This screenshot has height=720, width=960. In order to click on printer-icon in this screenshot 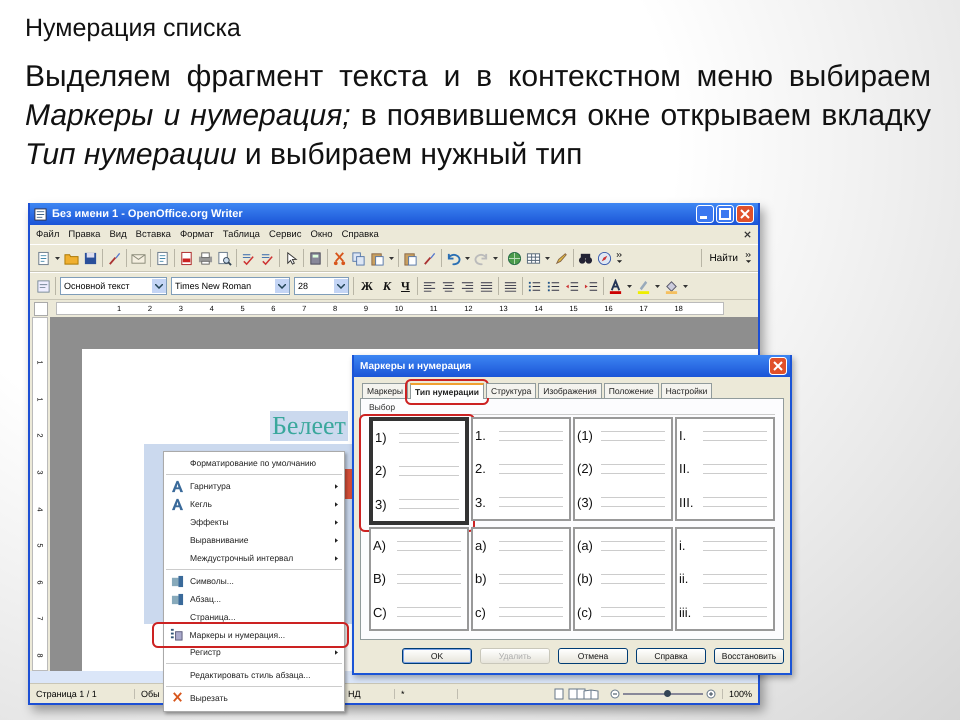, I will do `click(205, 258)`.